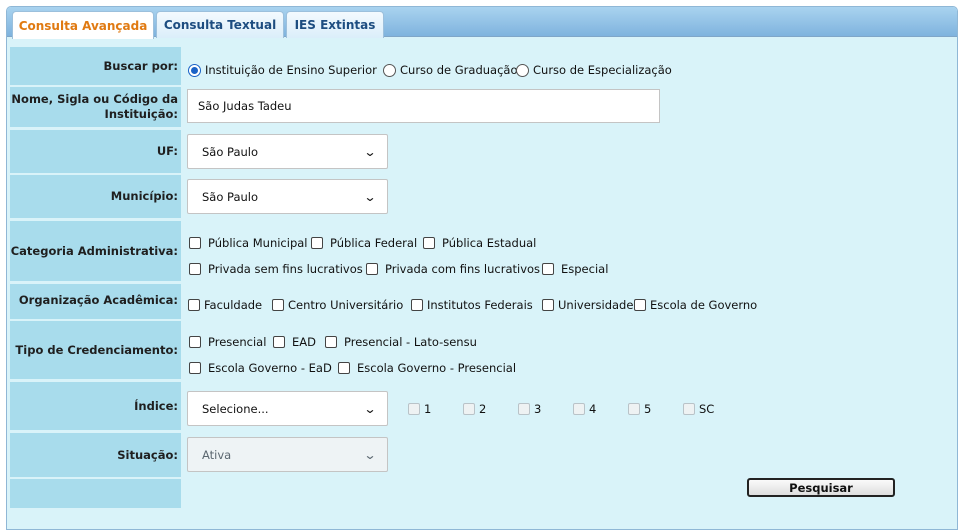  I want to click on buscar-label: Buscar por:, so click(95, 66).